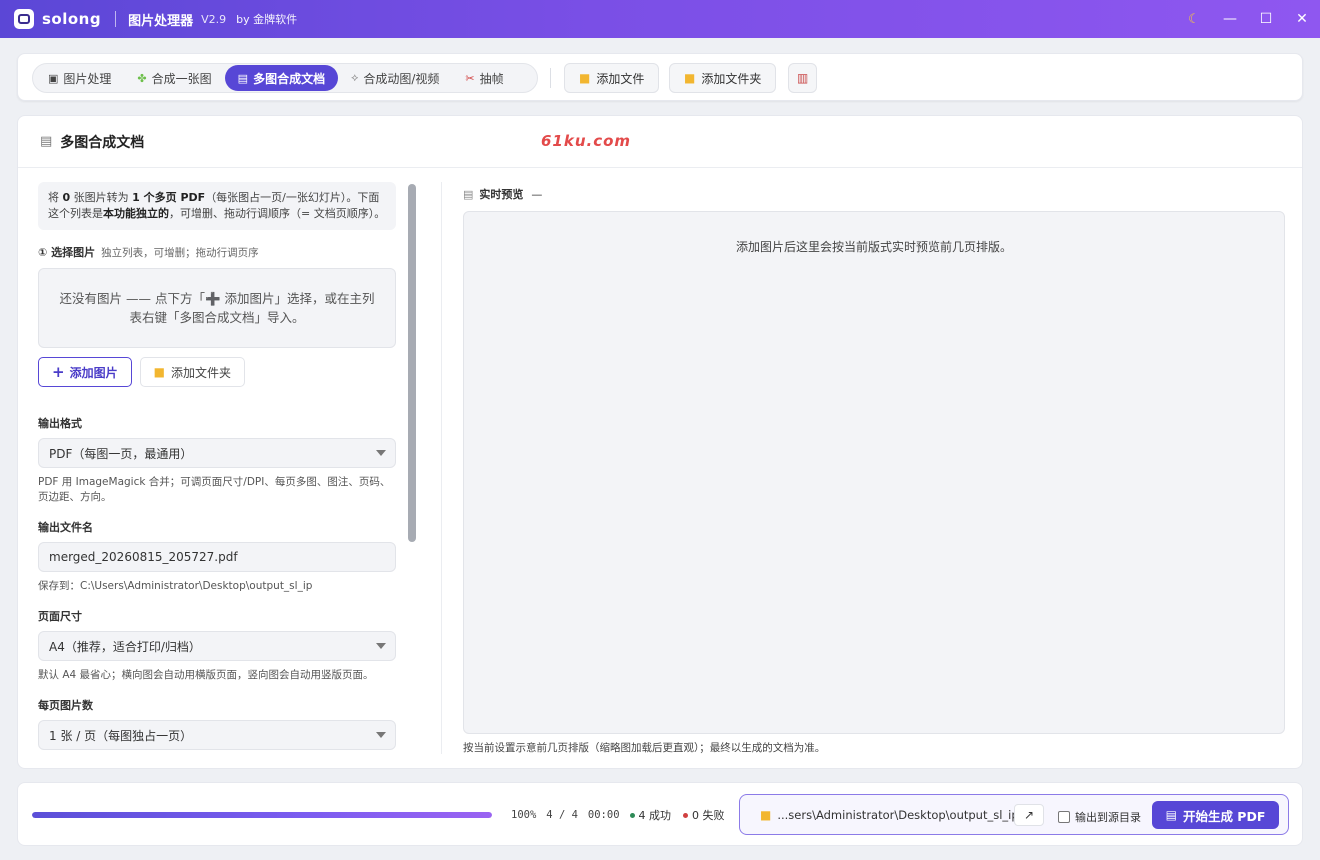  Describe the element at coordinates (72, 19) in the screenshot. I see `brand-name: solong` at that location.